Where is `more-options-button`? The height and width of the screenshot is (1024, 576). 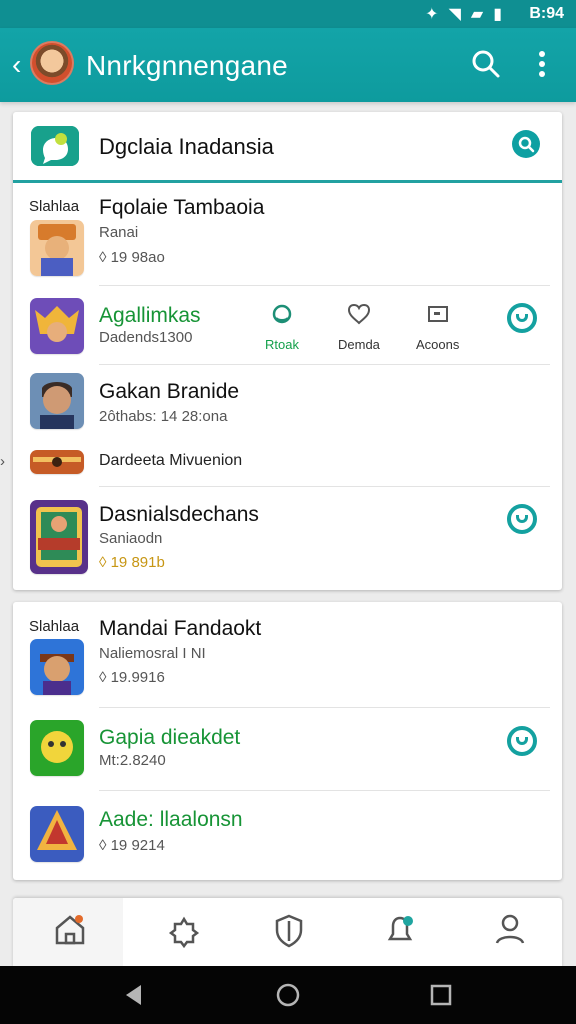 more-options-button is located at coordinates (542, 64).